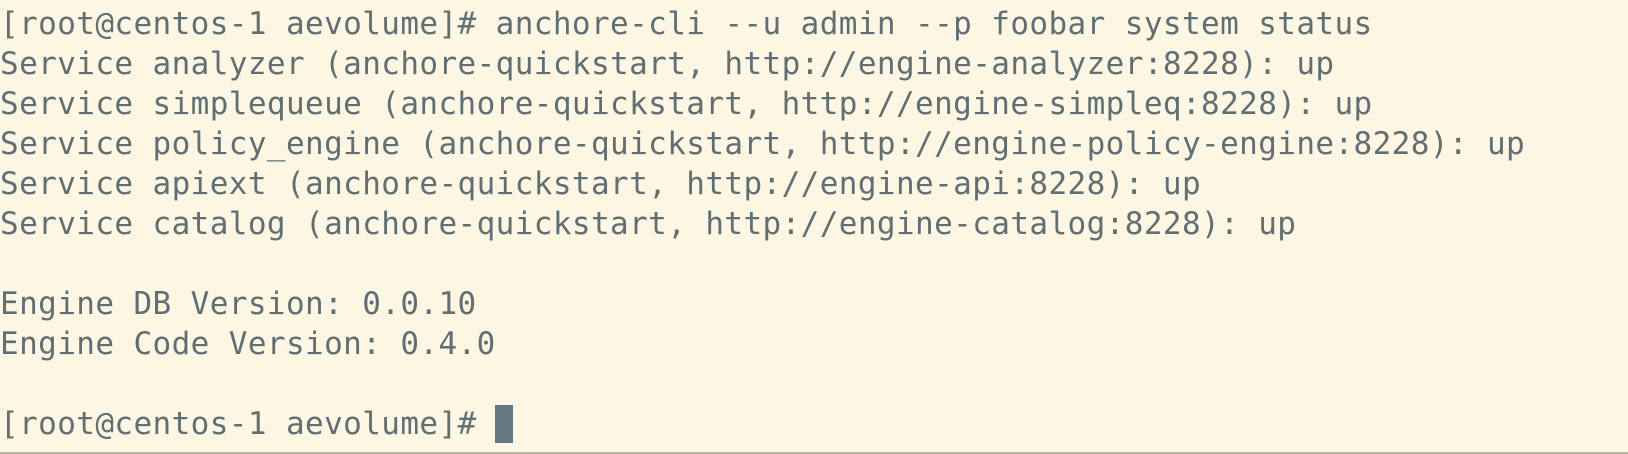 This screenshot has width=1628, height=454. Describe the element at coordinates (248, 344) in the screenshot. I see `engine-code-version: Engine Code Version: 0.4.0` at that location.